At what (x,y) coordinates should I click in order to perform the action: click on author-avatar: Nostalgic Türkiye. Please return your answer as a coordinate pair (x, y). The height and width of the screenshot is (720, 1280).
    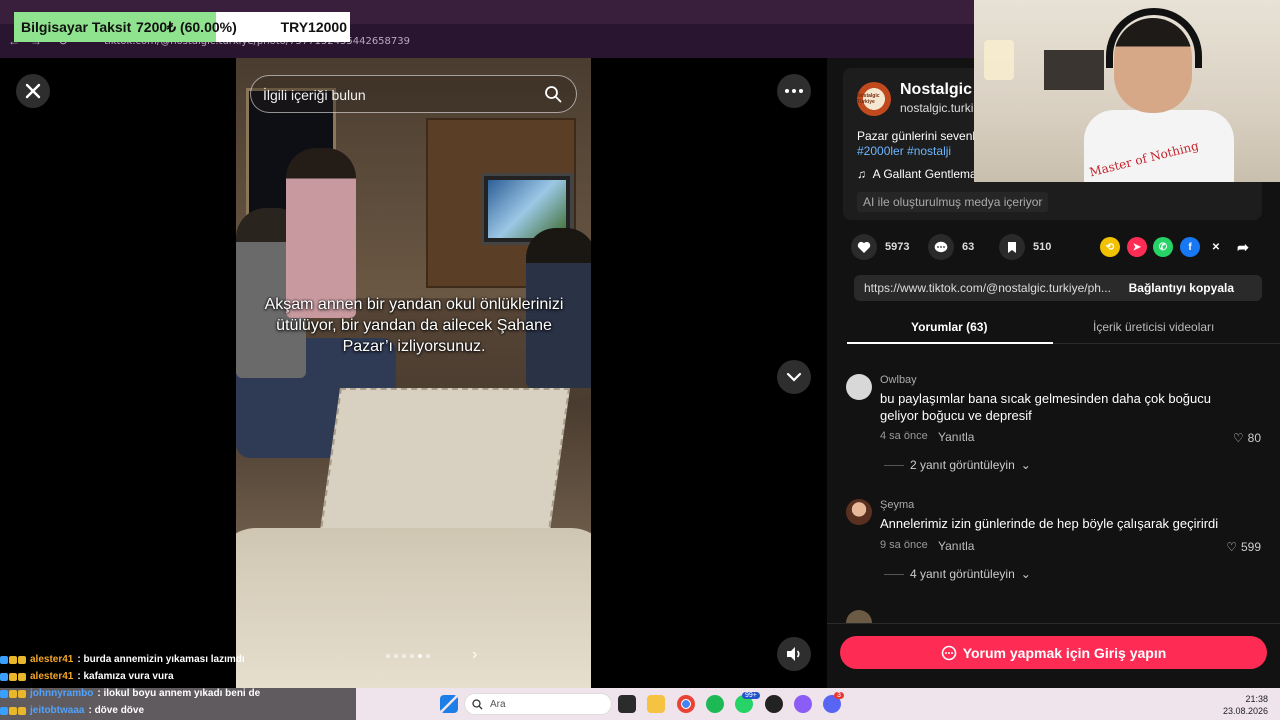
    Looking at the image, I should click on (874, 99).